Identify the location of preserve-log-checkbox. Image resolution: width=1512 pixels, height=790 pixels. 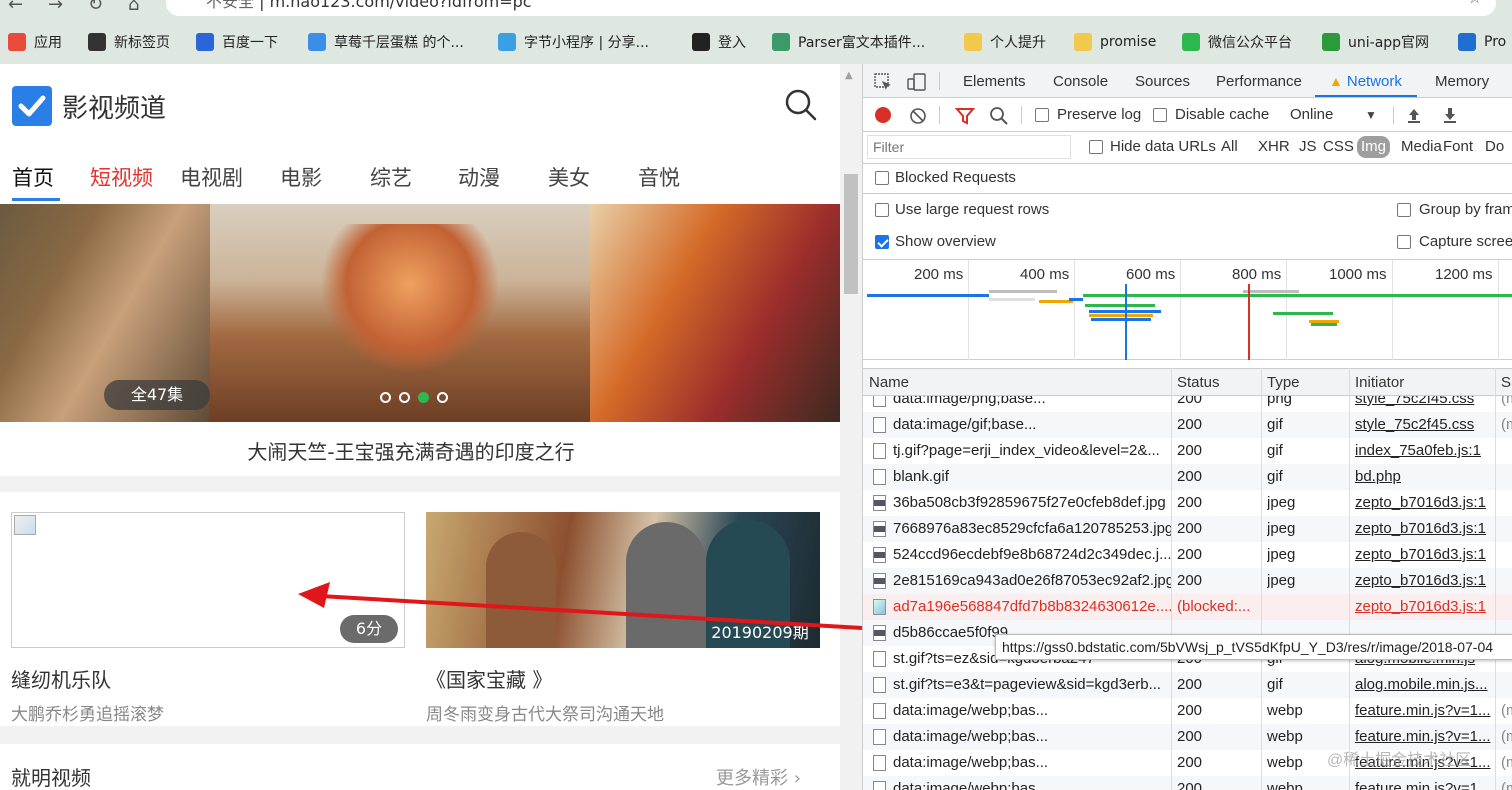
(1042, 115).